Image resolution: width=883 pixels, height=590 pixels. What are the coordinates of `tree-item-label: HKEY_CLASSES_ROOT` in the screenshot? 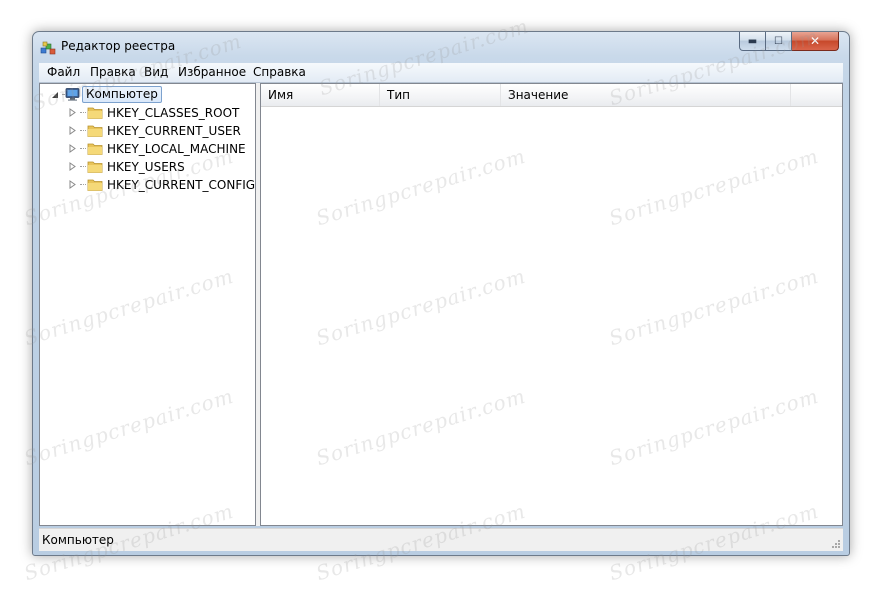 It's located at (173, 113).